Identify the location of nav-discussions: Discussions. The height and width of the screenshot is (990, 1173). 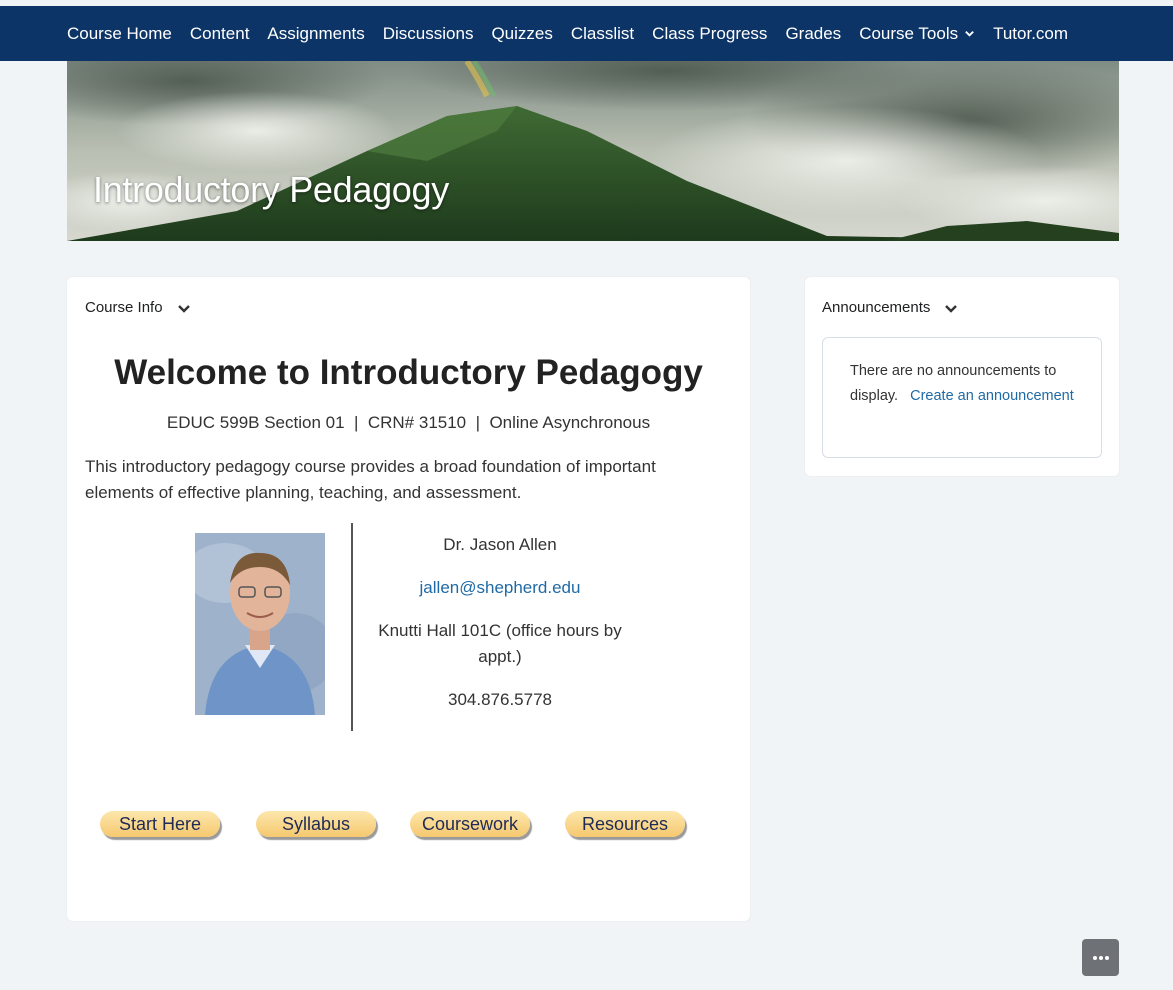
(428, 34).